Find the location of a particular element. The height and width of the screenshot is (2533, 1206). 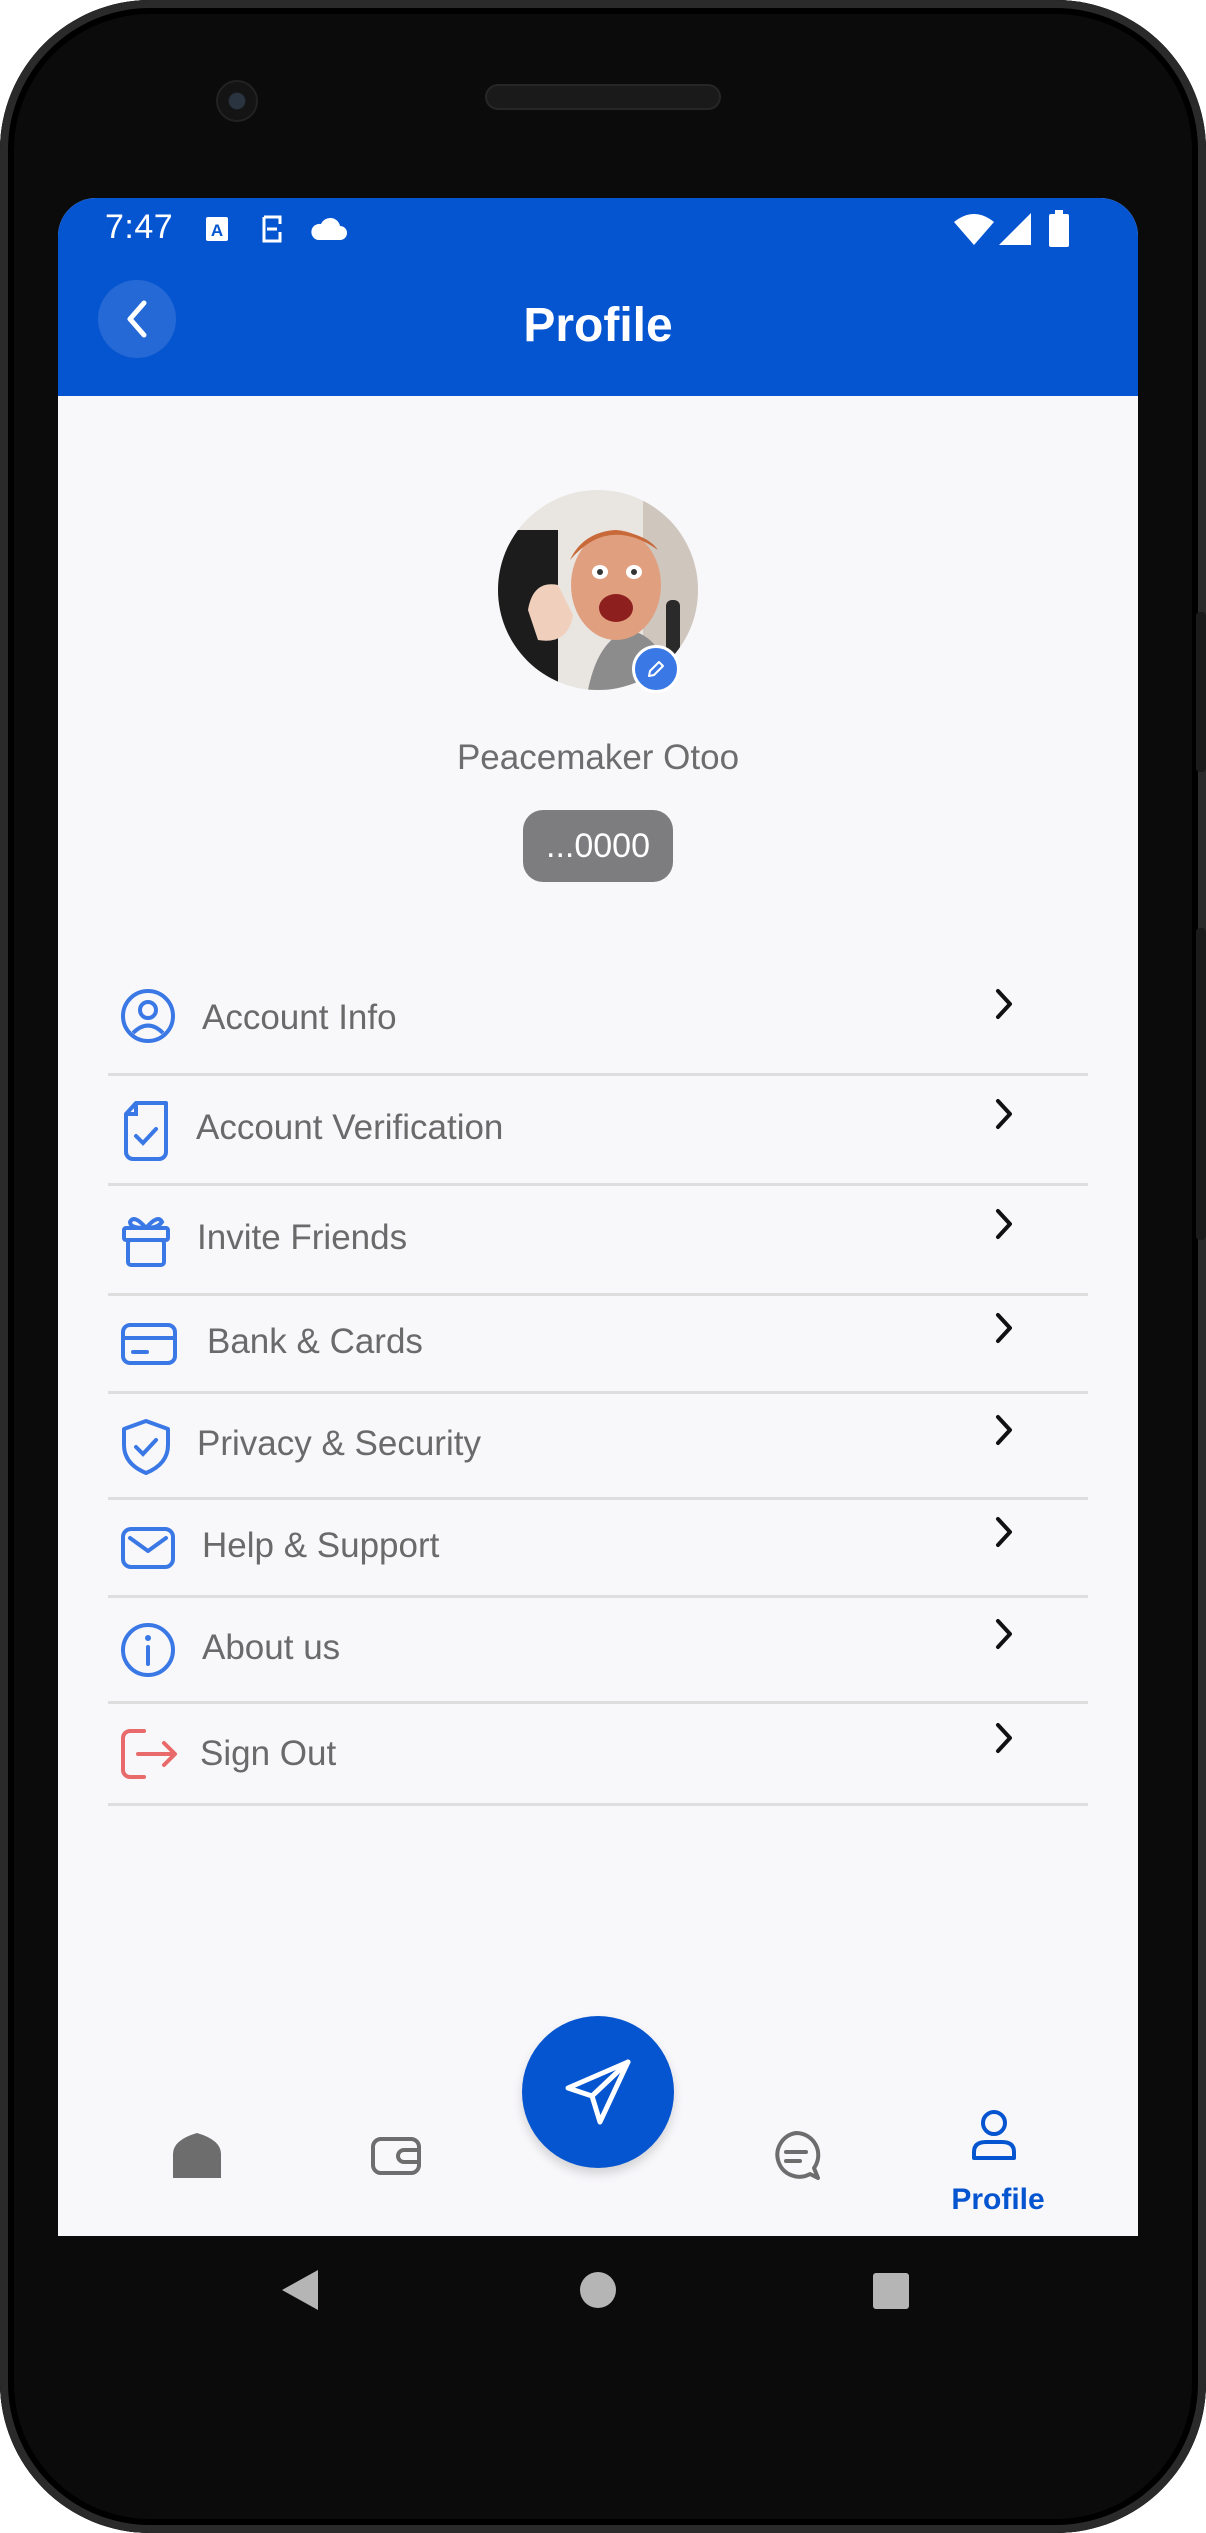

profile-icon is located at coordinates (994, 2135).